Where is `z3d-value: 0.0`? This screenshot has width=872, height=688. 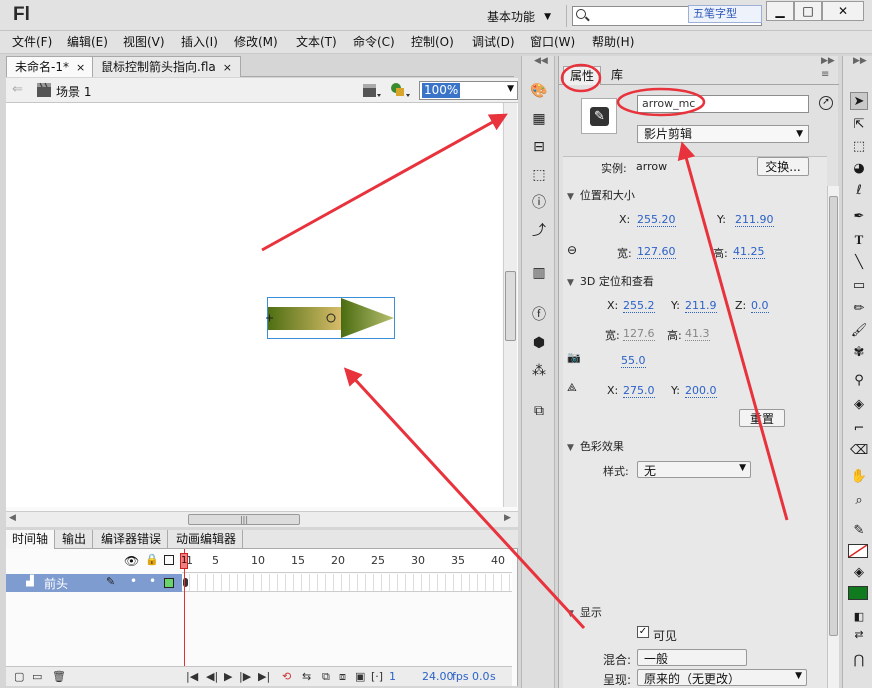 z3d-value: 0.0 is located at coordinates (760, 306).